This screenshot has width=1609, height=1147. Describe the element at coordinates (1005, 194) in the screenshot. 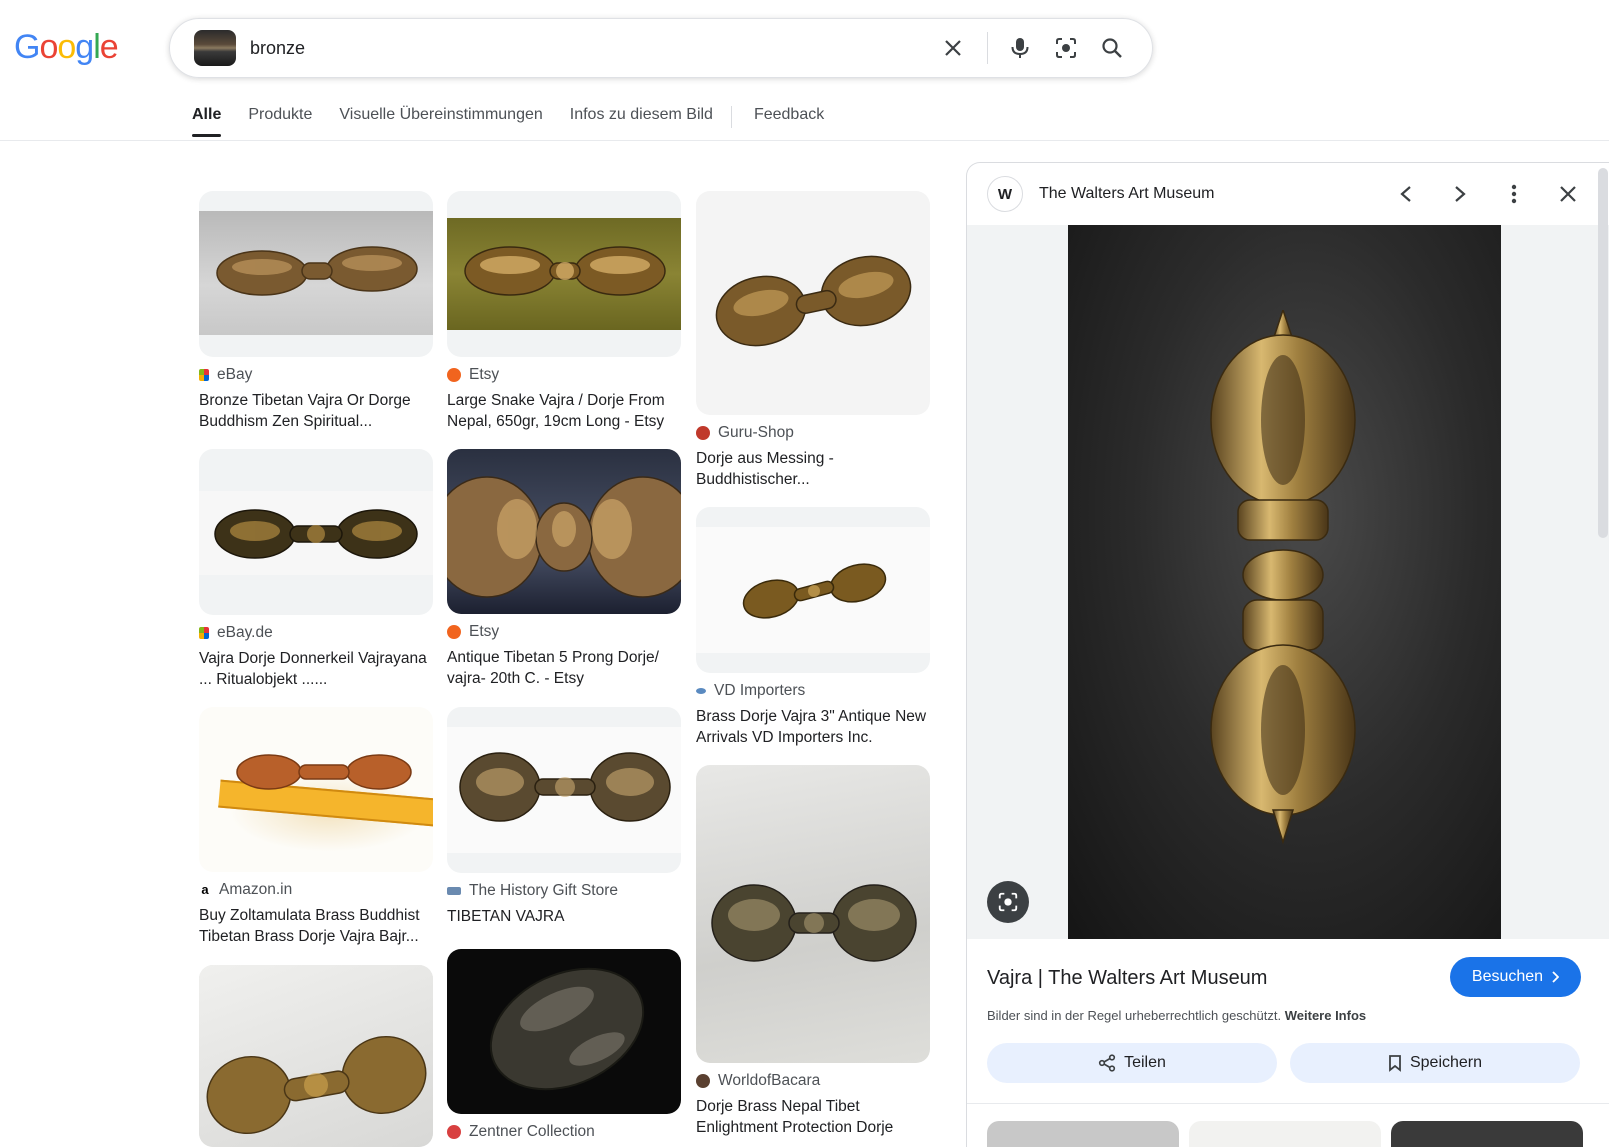

I see `site-favicon: W` at that location.